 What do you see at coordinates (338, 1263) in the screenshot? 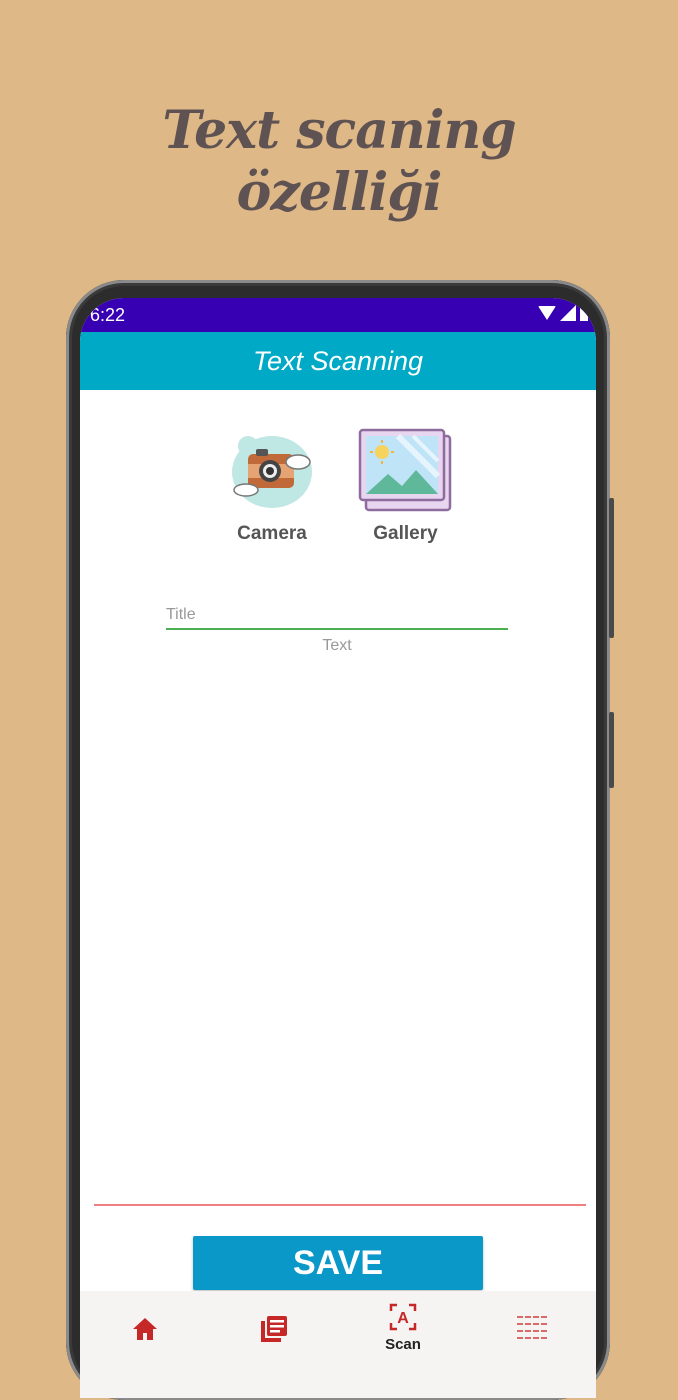
I see `save-button: SAVE` at bounding box center [338, 1263].